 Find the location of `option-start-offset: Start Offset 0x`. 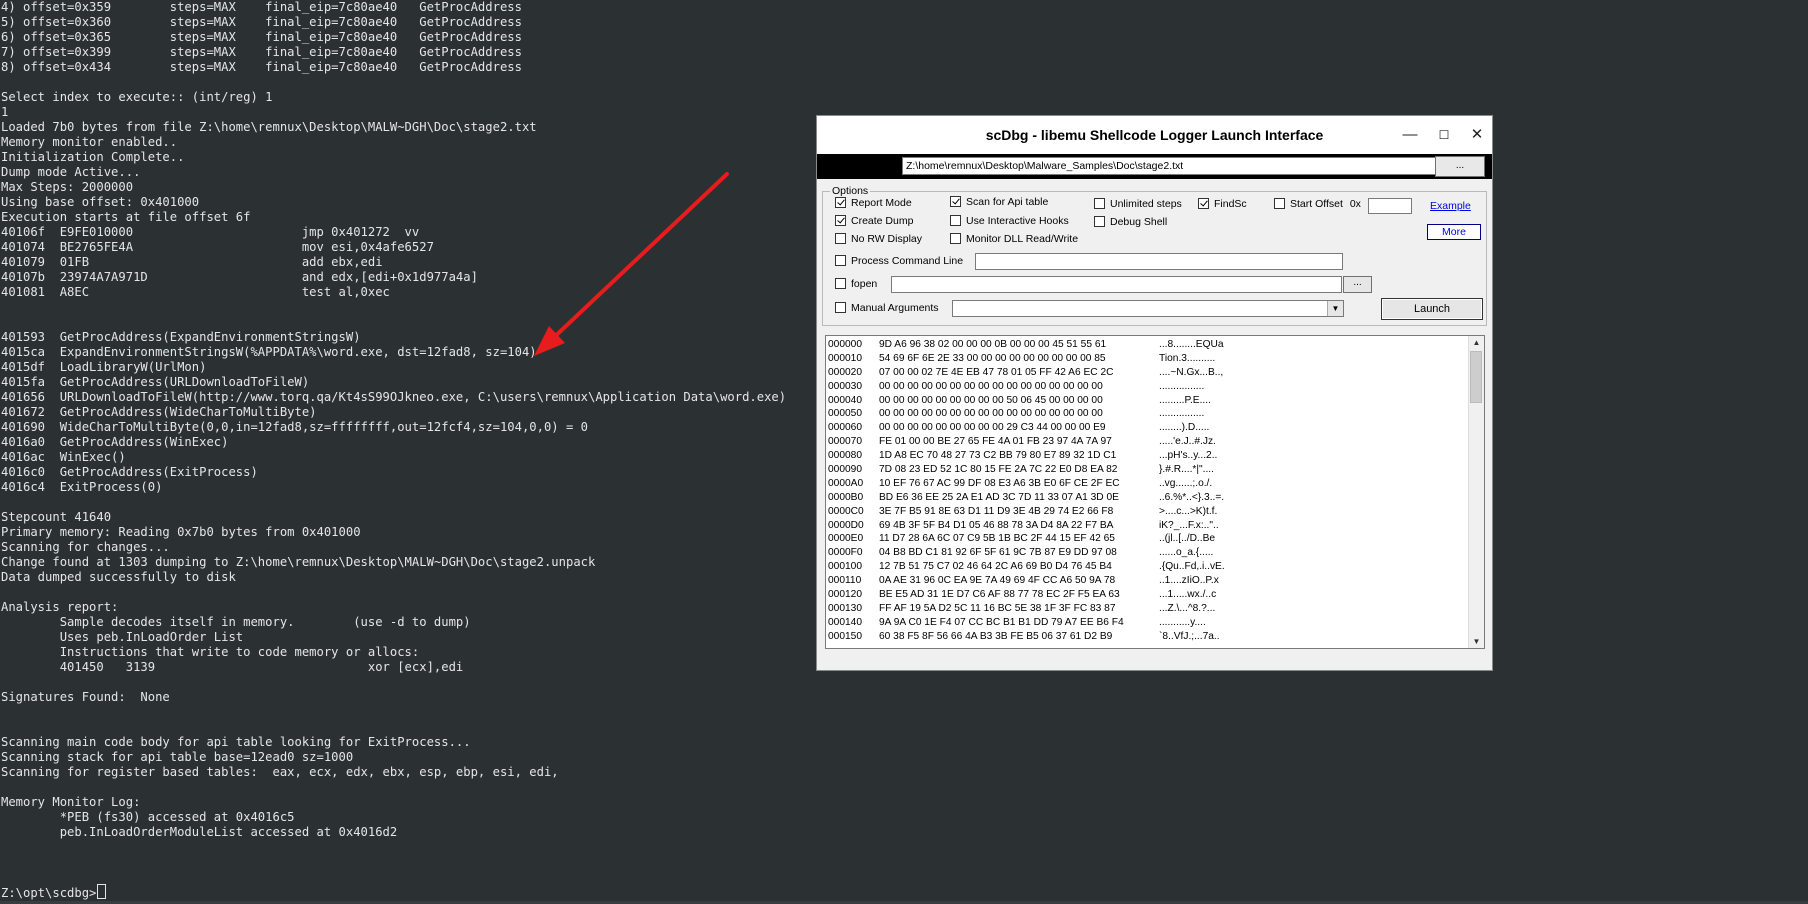

option-start-offset: Start Offset 0x is located at coordinates (1317, 205).